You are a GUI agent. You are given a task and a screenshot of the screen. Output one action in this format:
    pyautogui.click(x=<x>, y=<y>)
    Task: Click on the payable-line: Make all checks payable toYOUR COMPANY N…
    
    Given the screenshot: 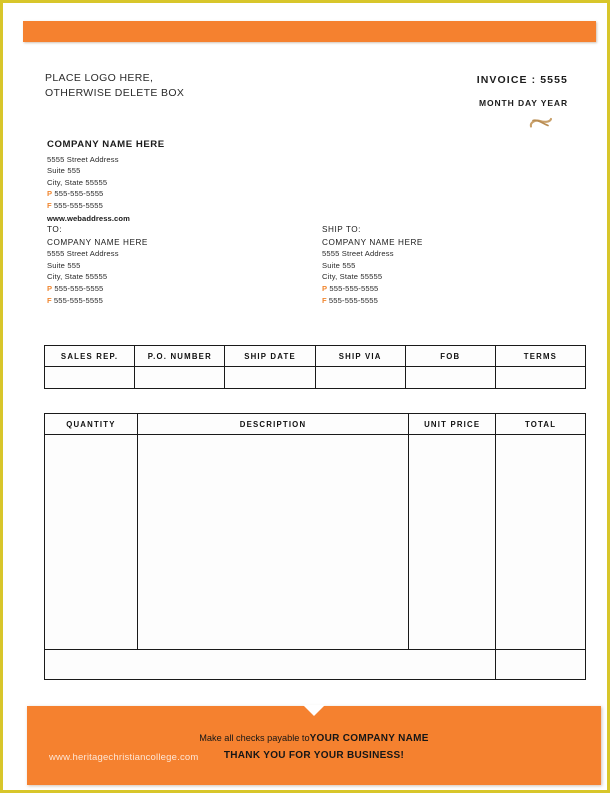 What is the action you would take?
    pyautogui.click(x=314, y=738)
    